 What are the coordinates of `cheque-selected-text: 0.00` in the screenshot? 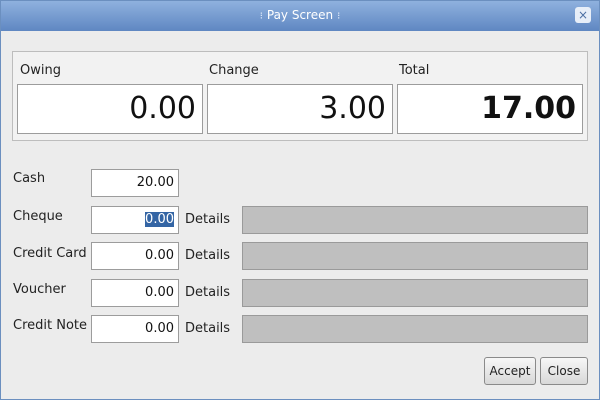 It's located at (159, 219).